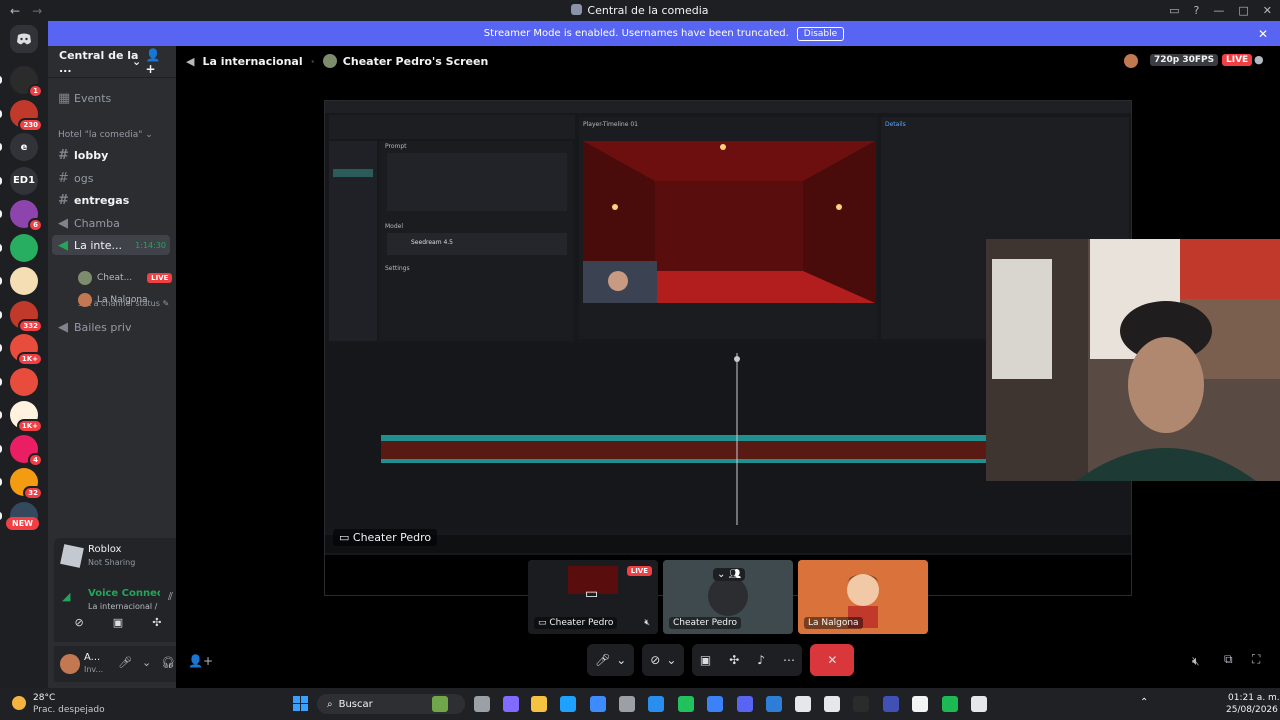 This screenshot has height=720, width=1280. What do you see at coordinates (21, 216) in the screenshot?
I see `server-icon: 6` at bounding box center [21, 216].